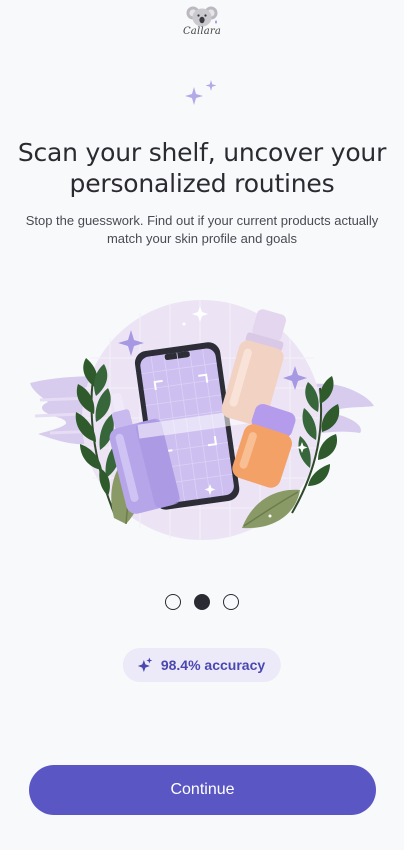  I want to click on continue-button: Continue, so click(202, 790).